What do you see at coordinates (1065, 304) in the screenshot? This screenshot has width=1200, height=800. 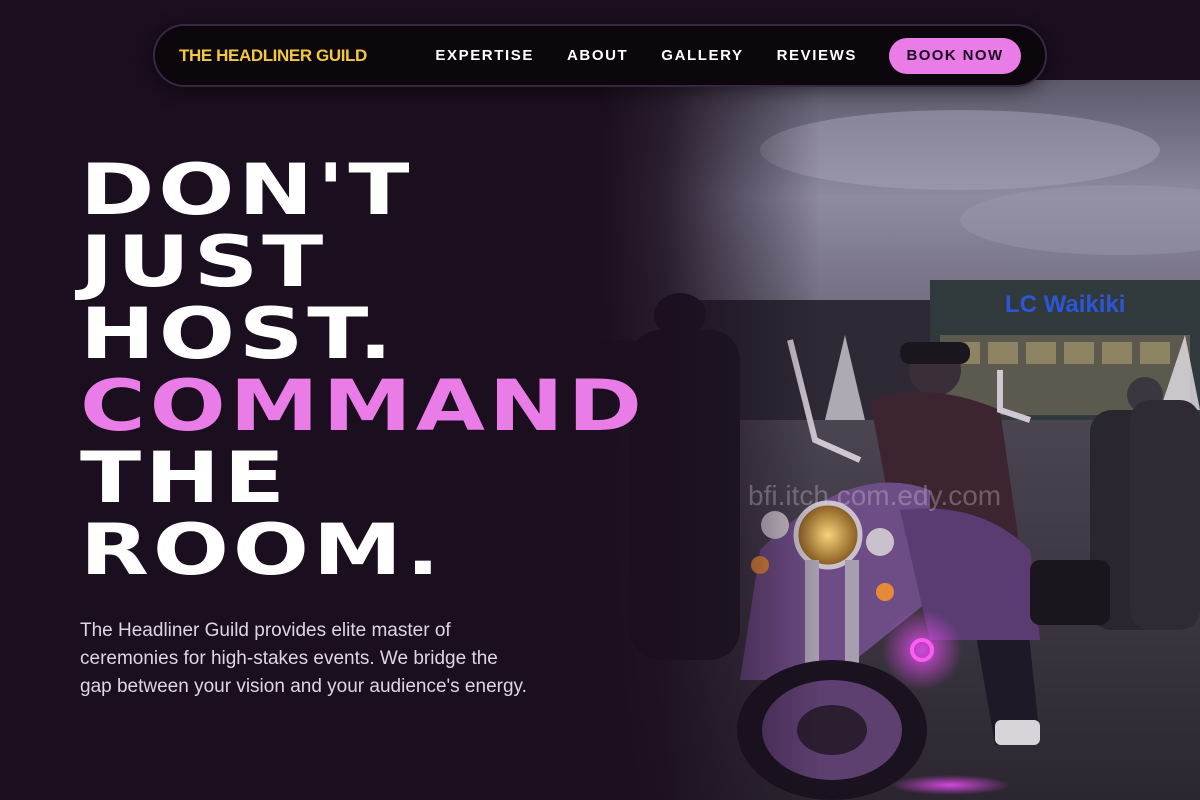 I see `svg-text: LC Waikiki` at bounding box center [1065, 304].